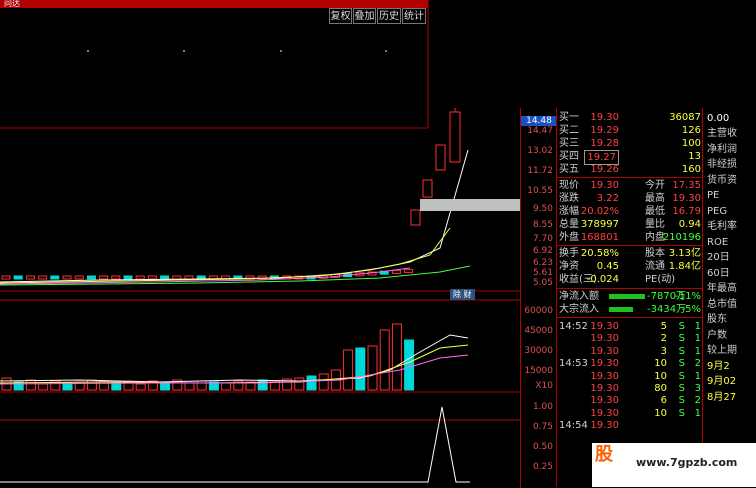  Describe the element at coordinates (722, 226) in the screenshot. I see `fundamental-label: 毛利率` at that location.